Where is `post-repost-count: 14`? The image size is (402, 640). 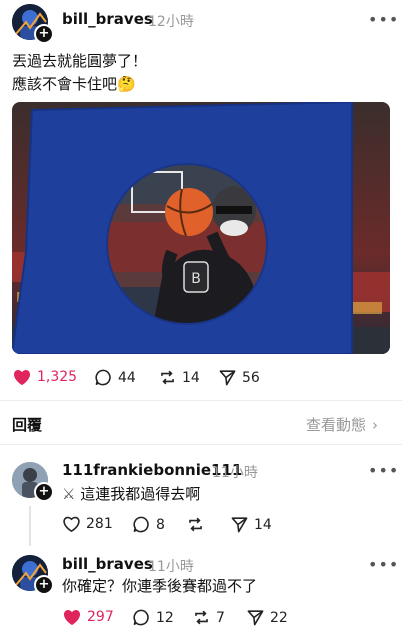
post-repost-count: 14 is located at coordinates (191, 377).